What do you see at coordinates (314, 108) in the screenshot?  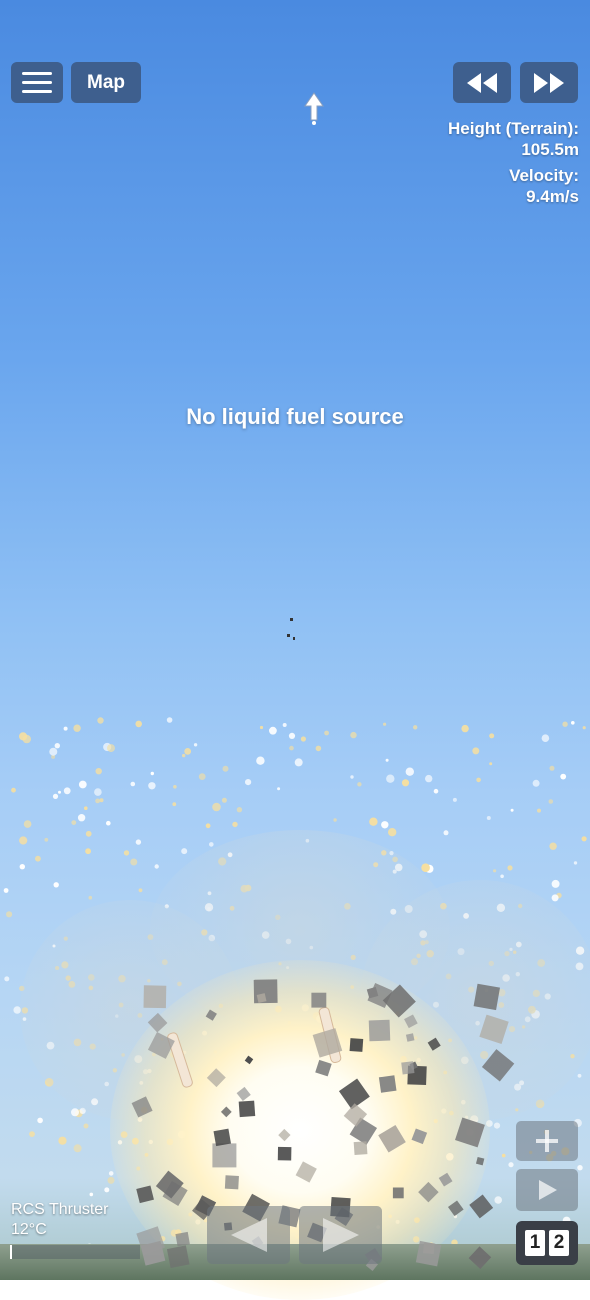 I see `direction-arrow-icon` at bounding box center [314, 108].